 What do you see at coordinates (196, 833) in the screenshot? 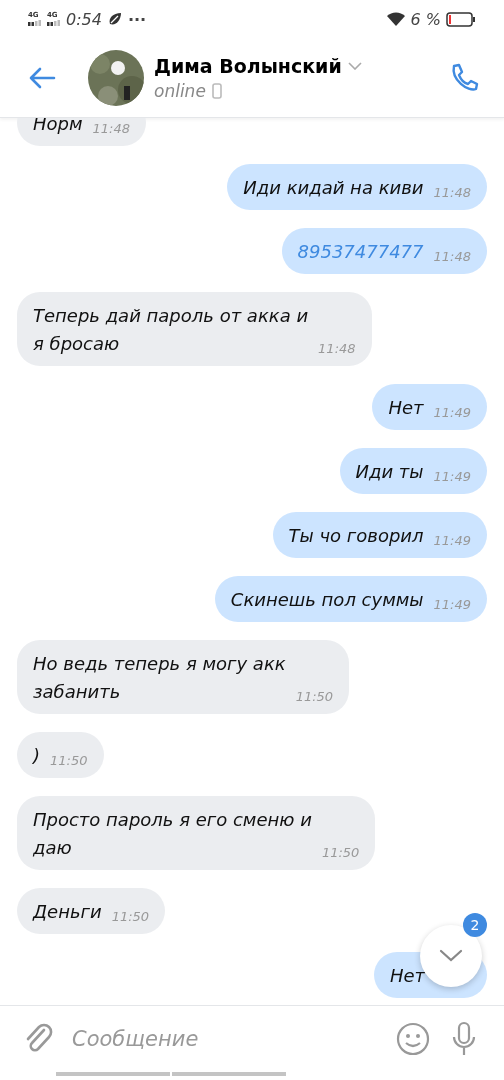
I see `incoming-message: Просто пароль я его сменю и даю 11:50` at bounding box center [196, 833].